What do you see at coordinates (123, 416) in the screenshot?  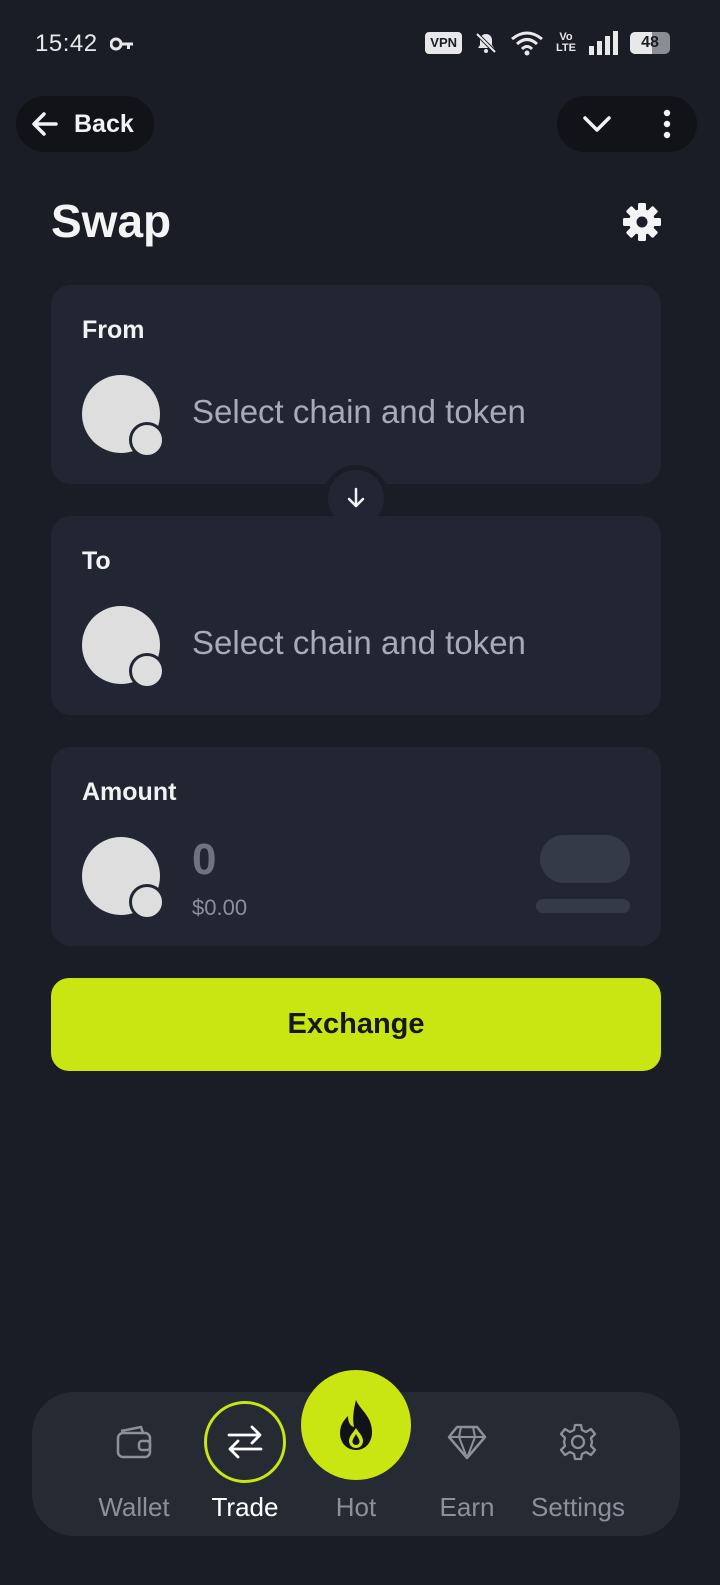 I see `from-token-avatar` at bounding box center [123, 416].